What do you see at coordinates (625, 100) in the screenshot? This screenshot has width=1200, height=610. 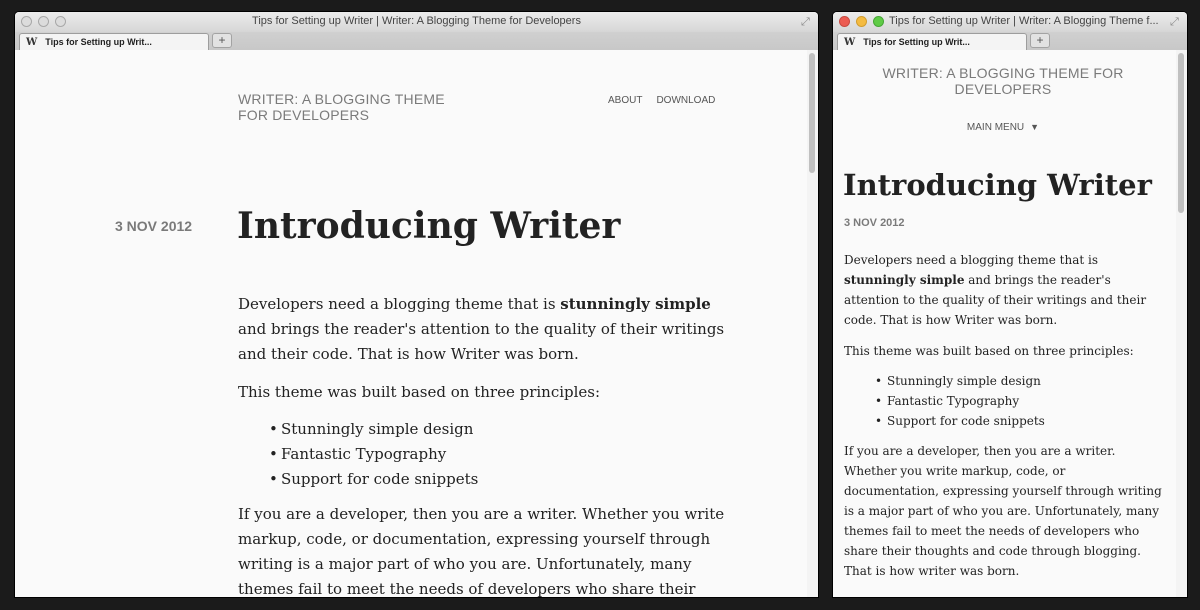 I see `nav-about-link: ABOUT` at bounding box center [625, 100].